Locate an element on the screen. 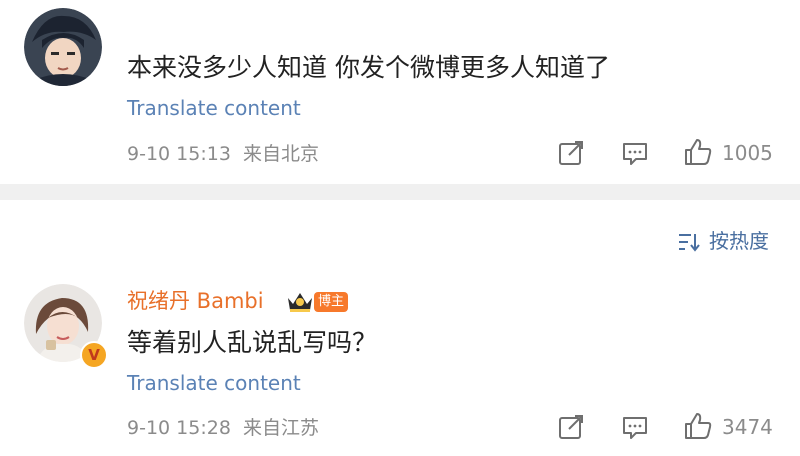  username: 祝绪丹 Bambi is located at coordinates (195, 301).